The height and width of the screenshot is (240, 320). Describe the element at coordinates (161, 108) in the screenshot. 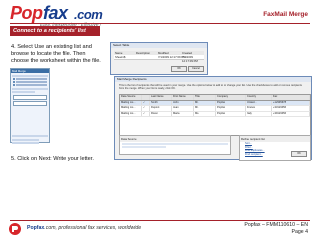

I see `cell: Dupont` at that location.